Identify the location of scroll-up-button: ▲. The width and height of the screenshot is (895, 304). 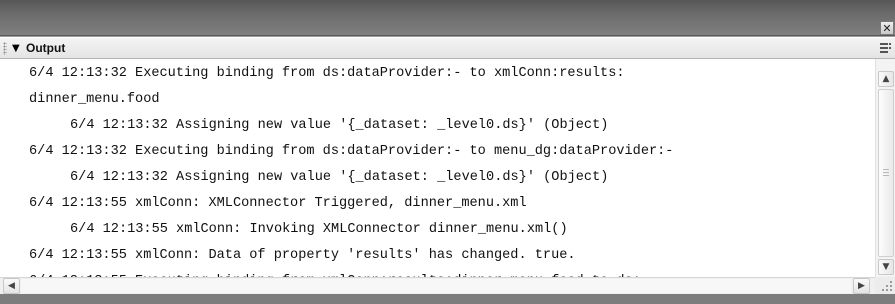
(886, 79).